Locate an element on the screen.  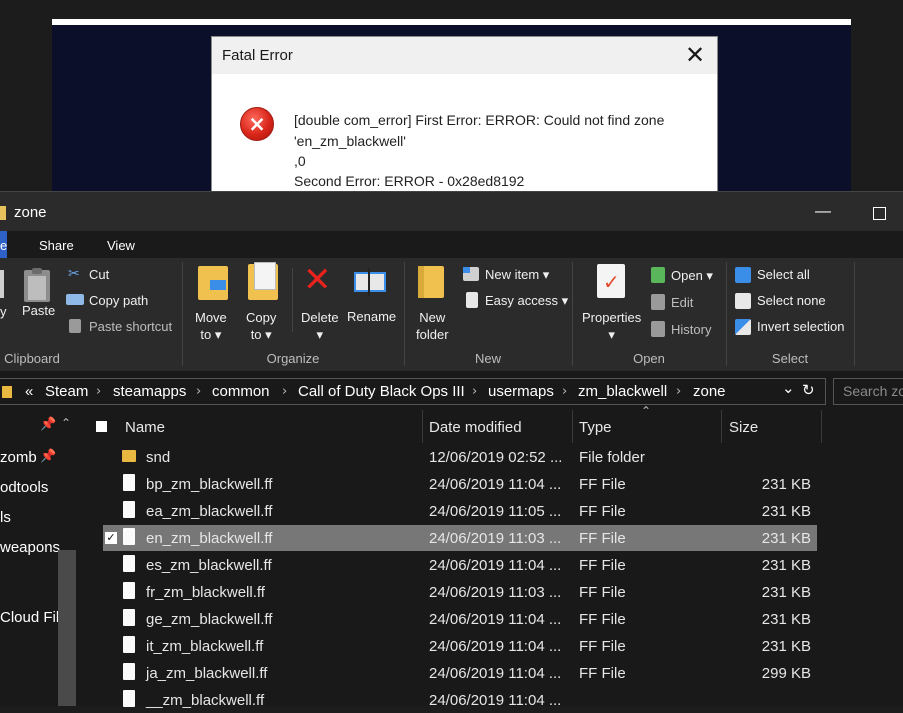
explorer-titlebar: zone — is located at coordinates (451, 211).